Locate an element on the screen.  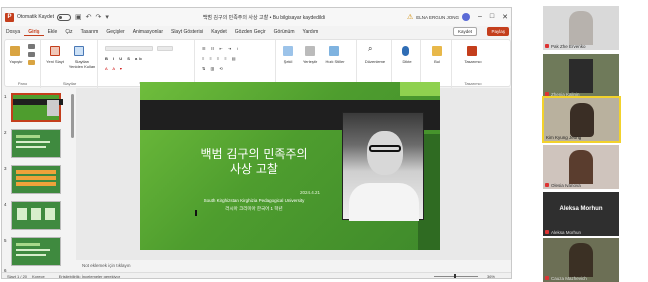
font-name-select is located at coordinates (129, 48).